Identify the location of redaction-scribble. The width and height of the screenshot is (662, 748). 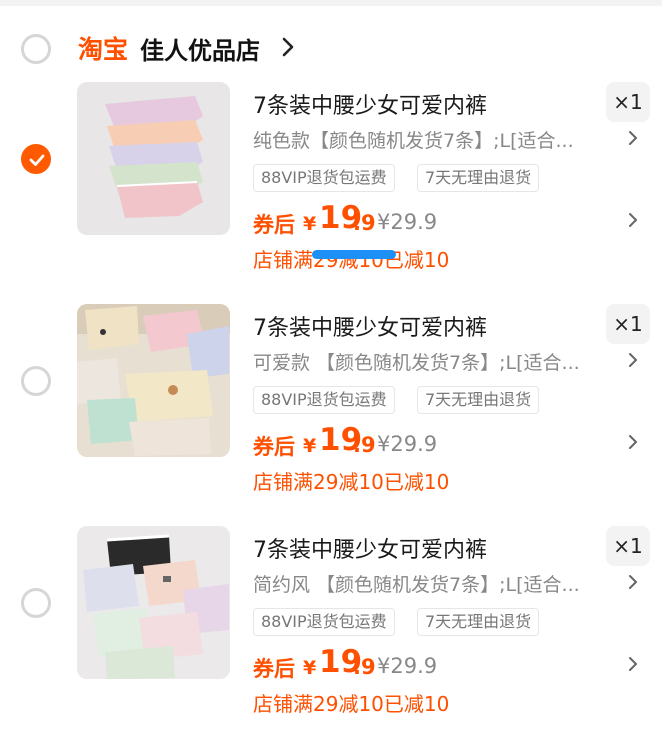
(354, 254).